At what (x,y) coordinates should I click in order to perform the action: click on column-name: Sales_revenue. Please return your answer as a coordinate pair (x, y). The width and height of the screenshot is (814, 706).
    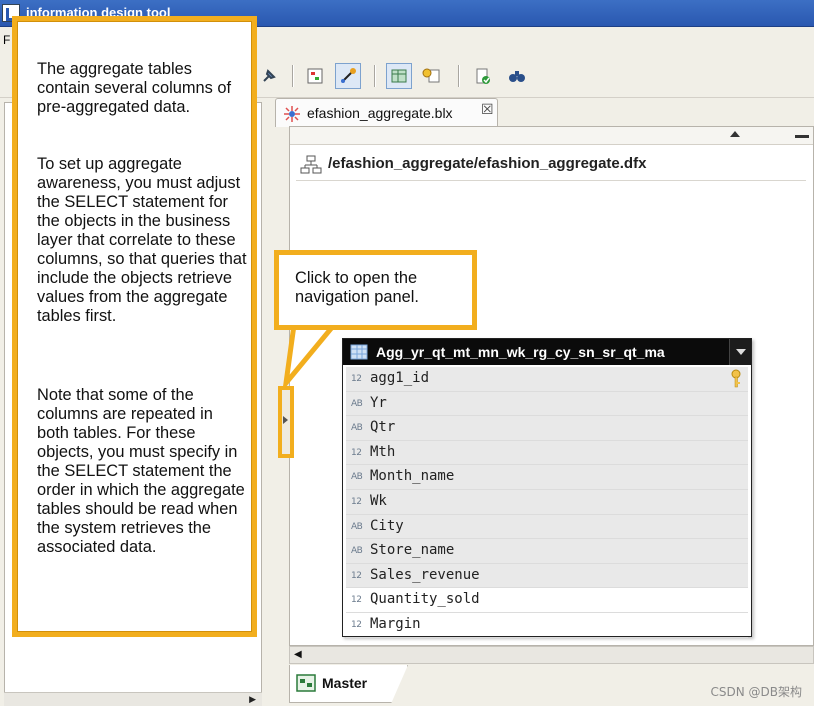
    Looking at the image, I should click on (425, 574).